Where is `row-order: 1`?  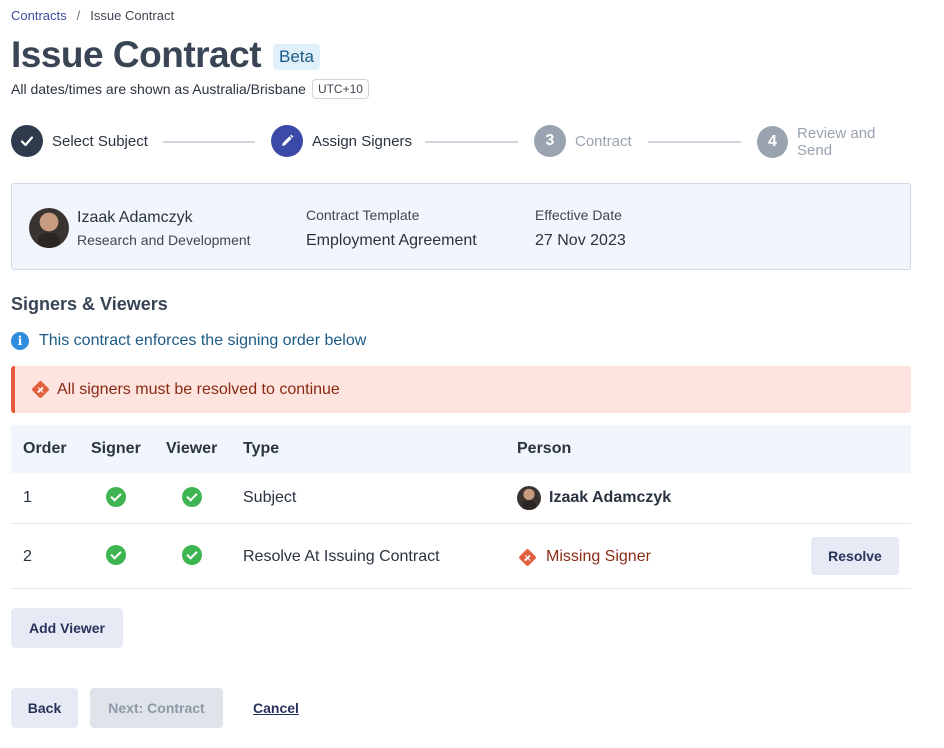 row-order: 1 is located at coordinates (27, 497).